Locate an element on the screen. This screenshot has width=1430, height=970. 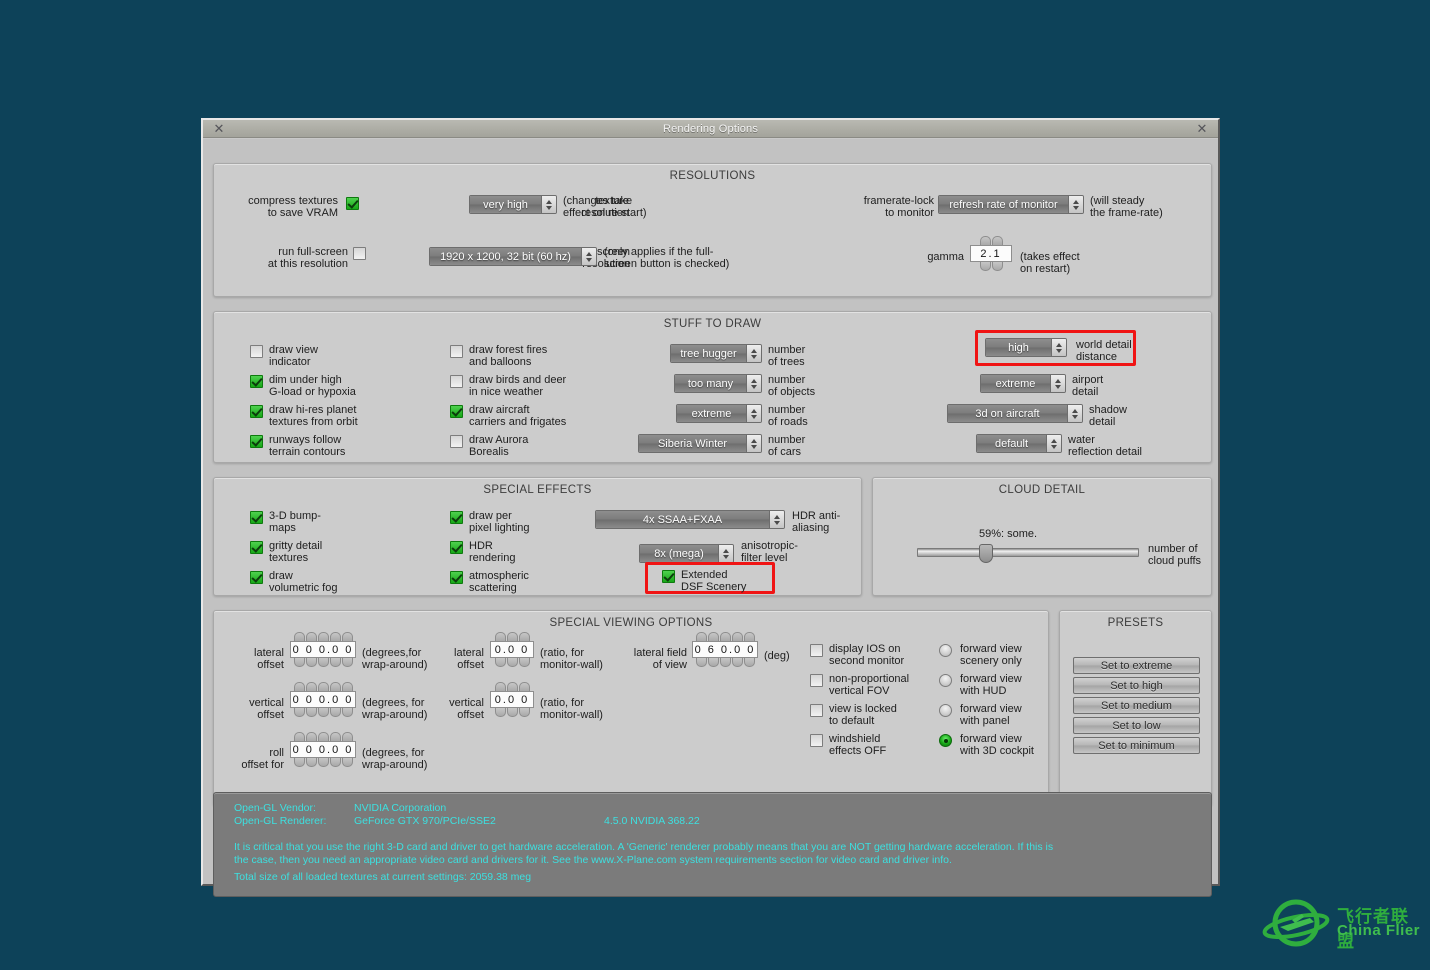
lateral-fov-value: 0 6 0.0 0 is located at coordinates (725, 649).